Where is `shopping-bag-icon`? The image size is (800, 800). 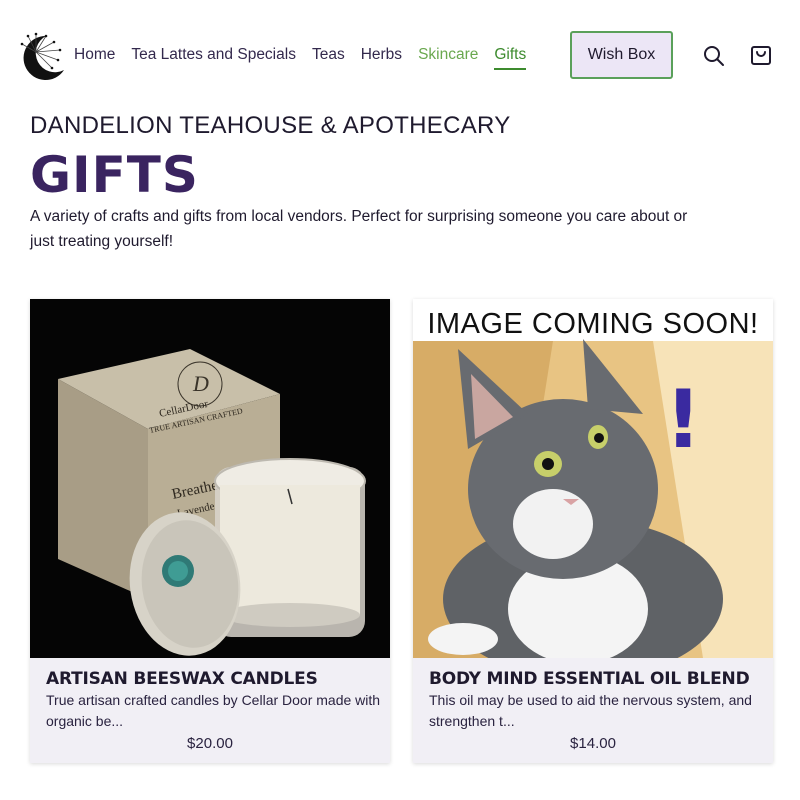
shopping-bag-icon is located at coordinates (761, 55).